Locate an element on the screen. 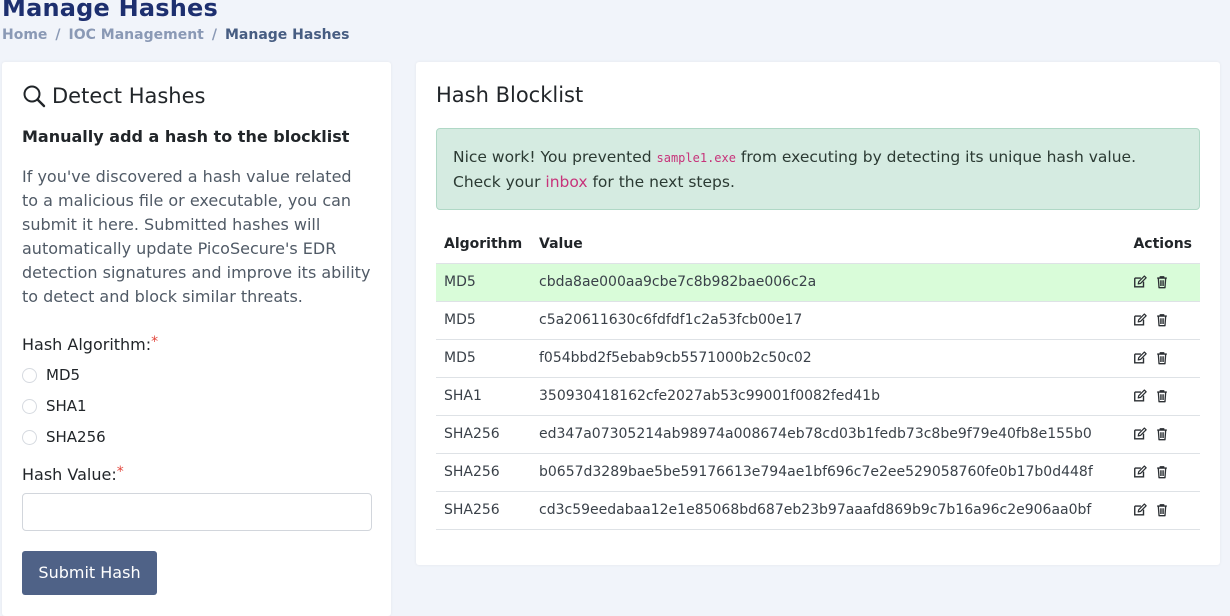  inbox-link: inbox is located at coordinates (566, 182).